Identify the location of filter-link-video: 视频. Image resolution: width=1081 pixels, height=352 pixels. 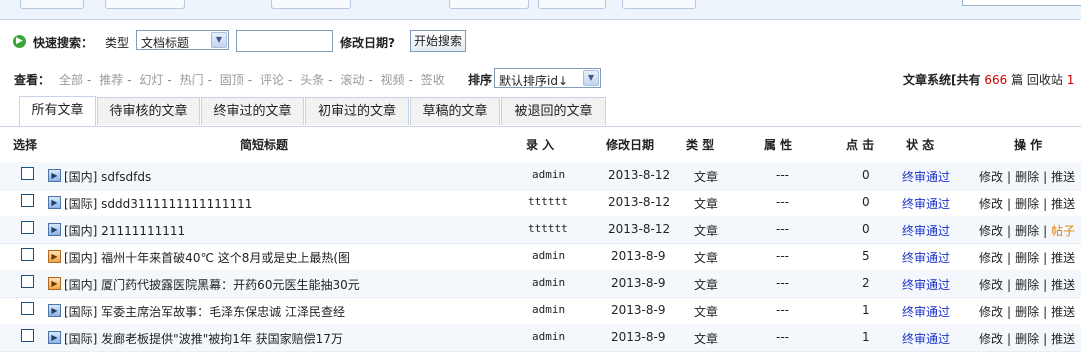
(393, 80).